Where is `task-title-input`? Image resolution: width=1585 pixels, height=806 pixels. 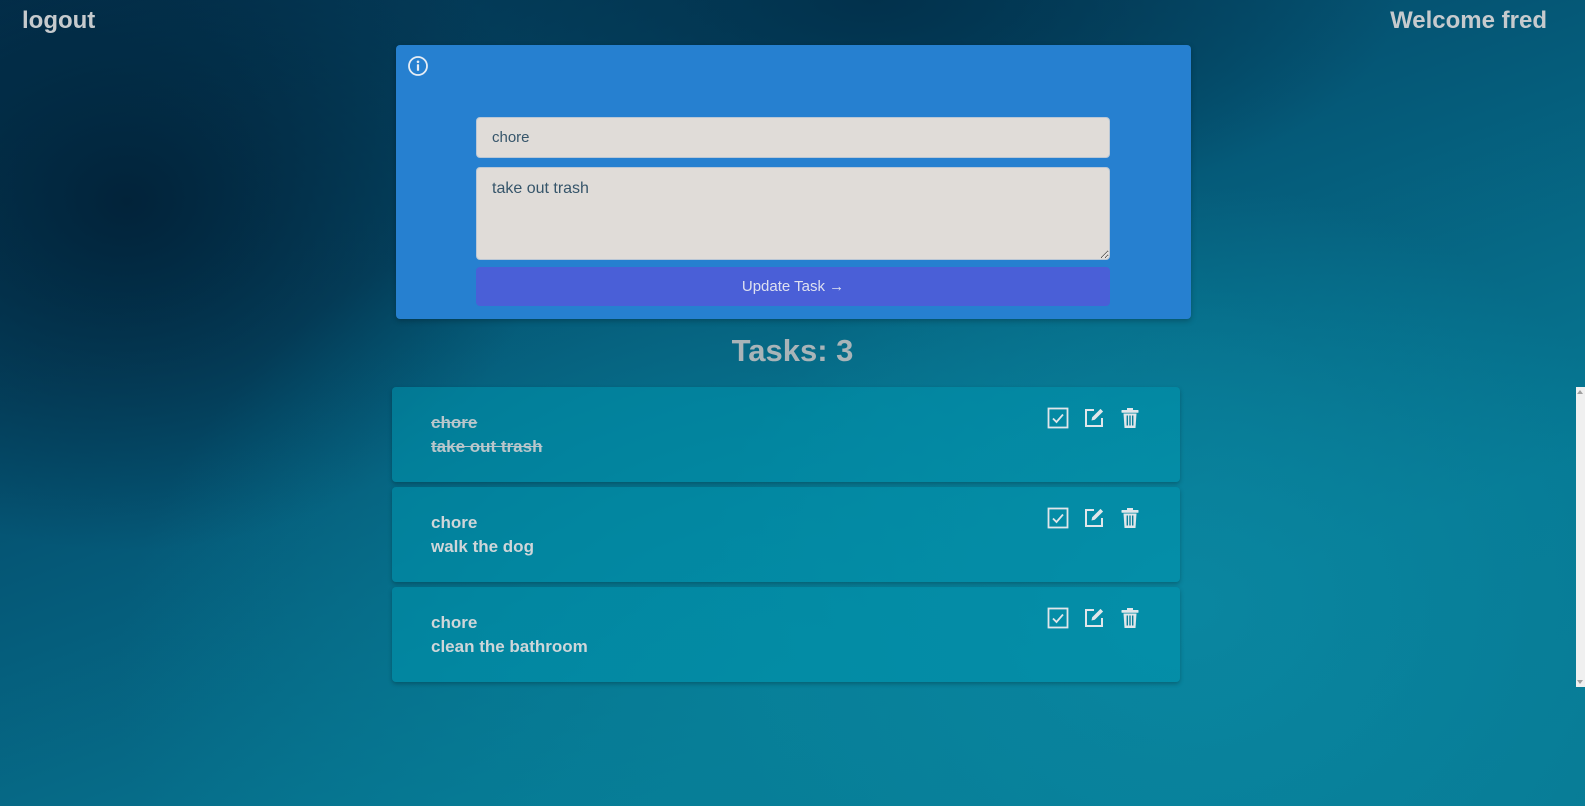
task-title-input is located at coordinates (793, 137).